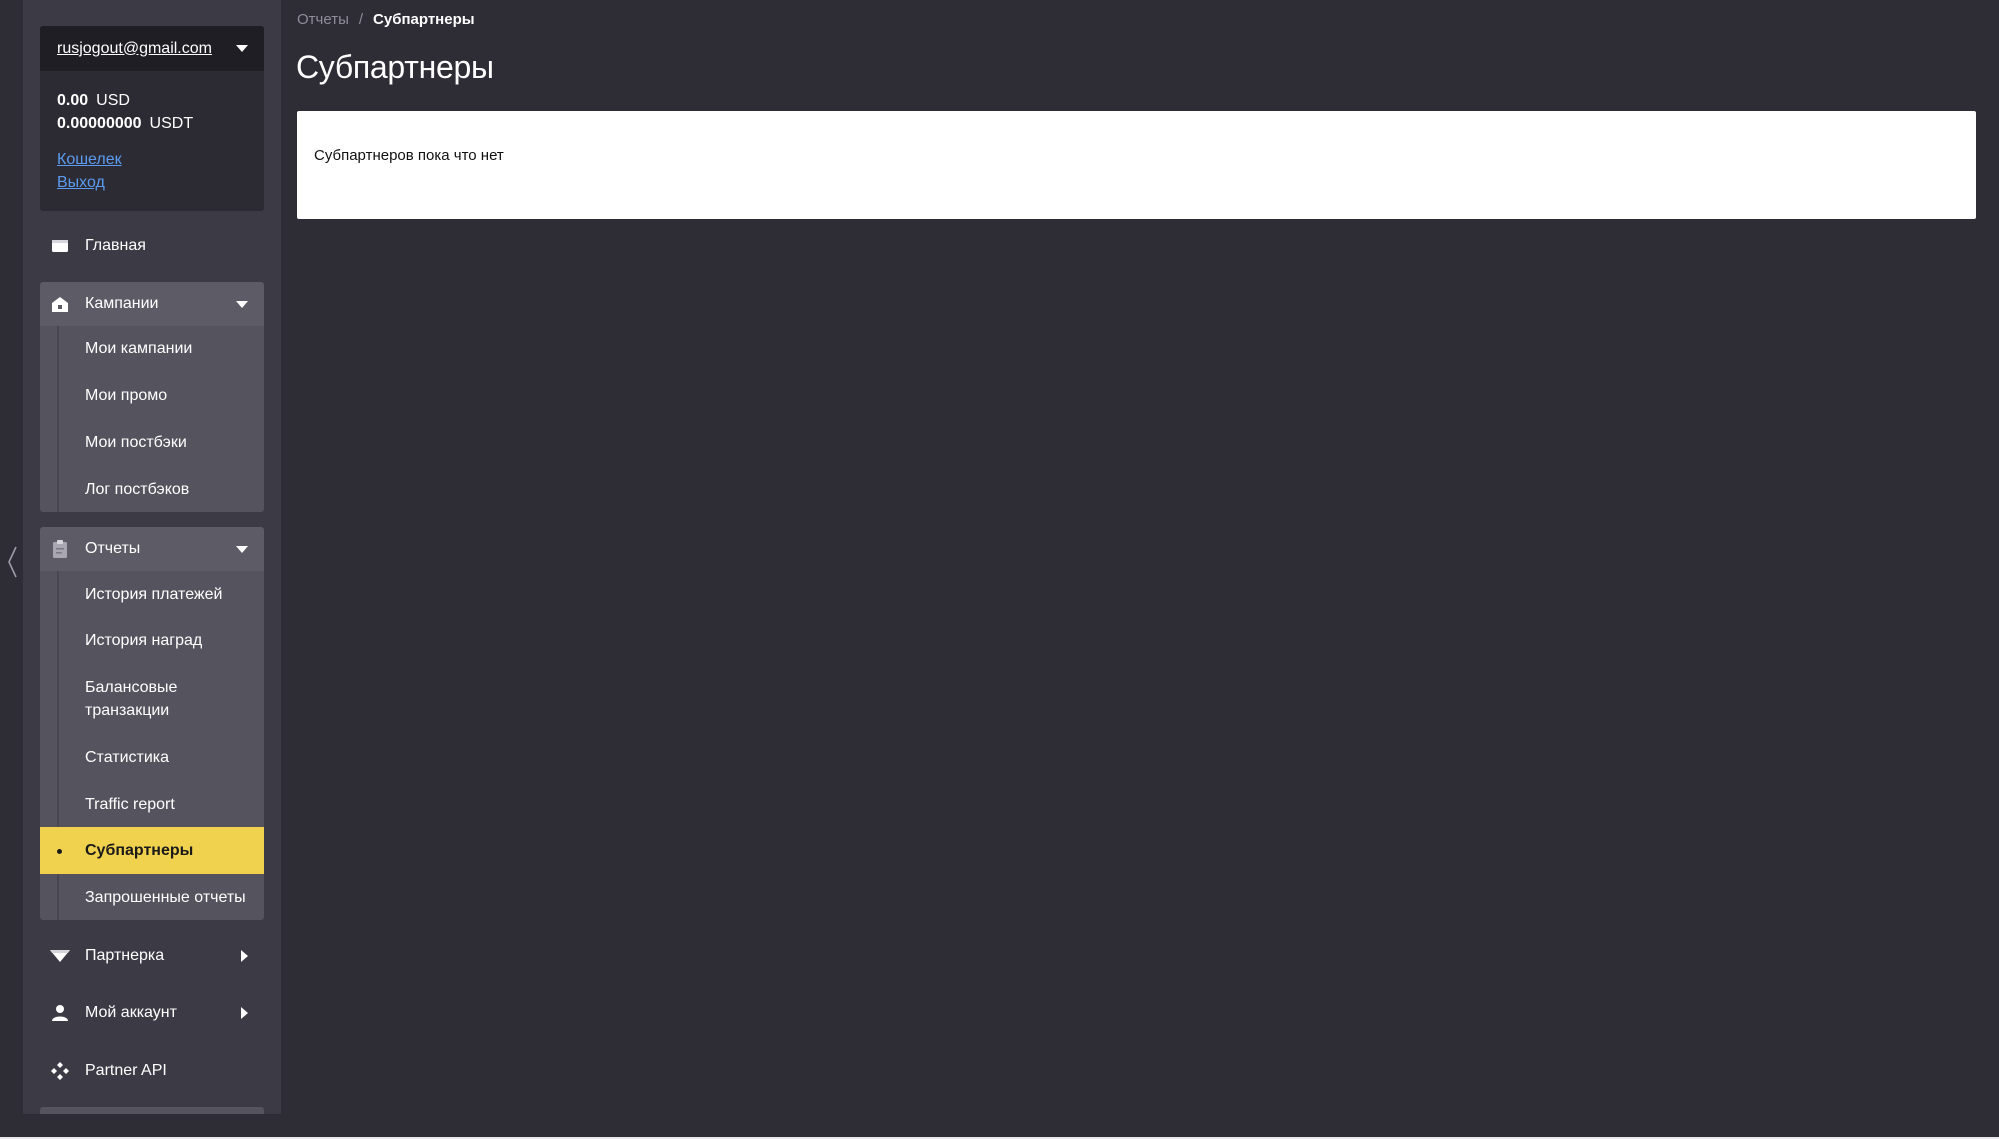 This screenshot has width=1999, height=1139. What do you see at coordinates (99, 123) in the screenshot?
I see `balance-amount: 0.00000000` at bounding box center [99, 123].